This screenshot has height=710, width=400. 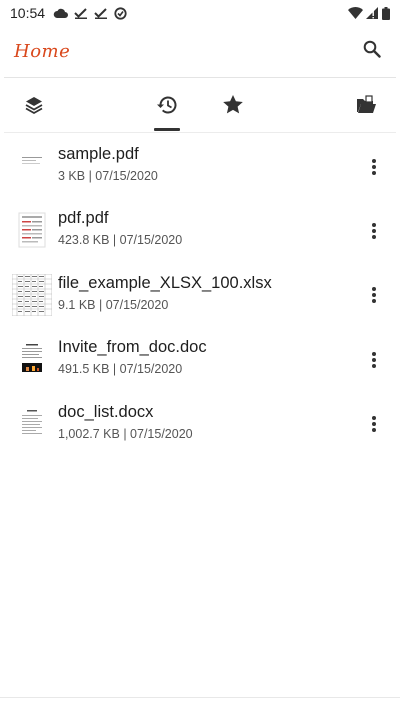 I want to click on file-meta: 423.8 KB | 07/15/2020, so click(x=120, y=240).